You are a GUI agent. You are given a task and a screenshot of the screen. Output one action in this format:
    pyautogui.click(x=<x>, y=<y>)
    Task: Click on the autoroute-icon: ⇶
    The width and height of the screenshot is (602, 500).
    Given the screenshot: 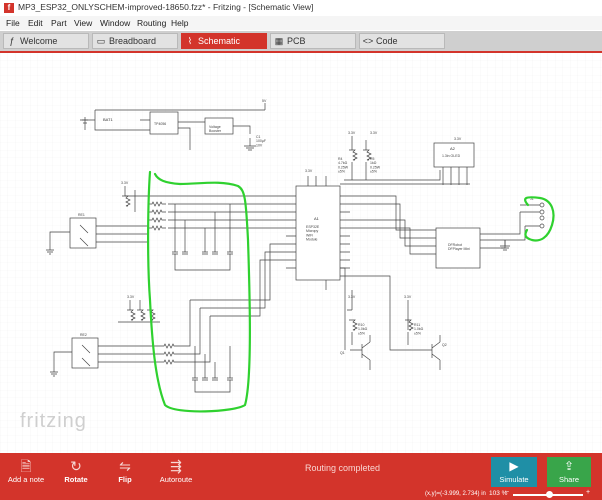 What is the action you would take?
    pyautogui.click(x=176, y=466)
    